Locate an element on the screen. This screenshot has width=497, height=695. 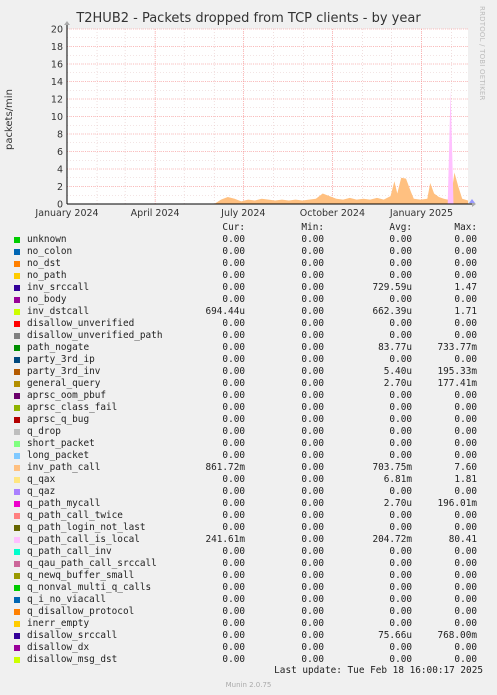
legend-row: q_disallow_protocol 0.00 0.00 0.00 0.00 is located at coordinates (249, 612).